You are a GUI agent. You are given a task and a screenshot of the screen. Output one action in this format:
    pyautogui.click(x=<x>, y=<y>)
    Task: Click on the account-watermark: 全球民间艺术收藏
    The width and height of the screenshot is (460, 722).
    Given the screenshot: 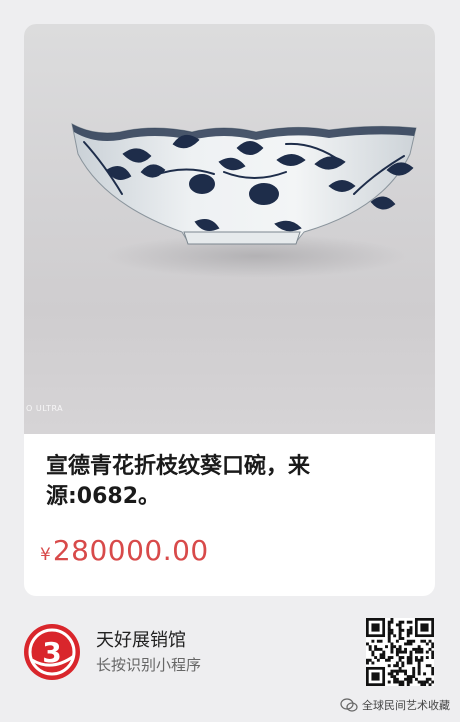 What is the action you would take?
    pyautogui.click(x=395, y=705)
    